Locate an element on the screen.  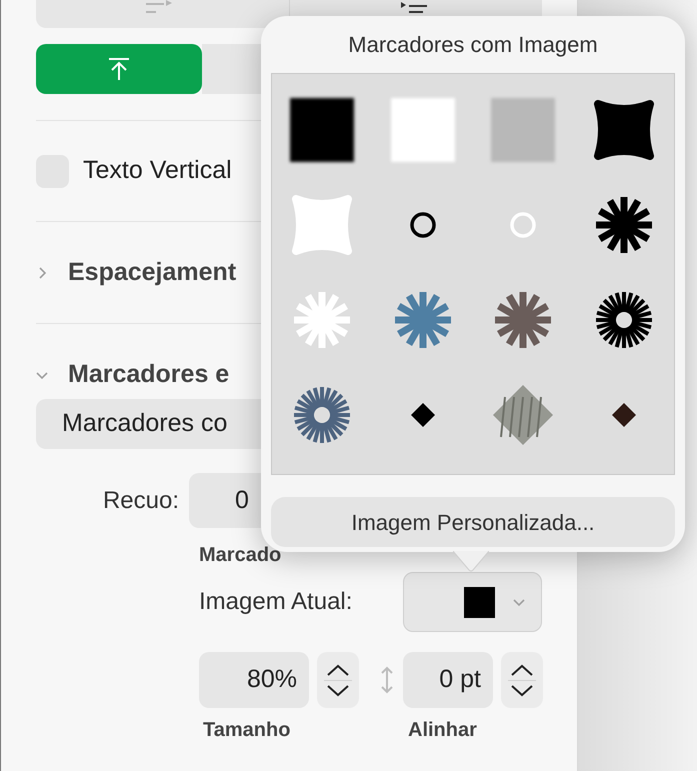
size-caption: Tamanho is located at coordinates (247, 730).